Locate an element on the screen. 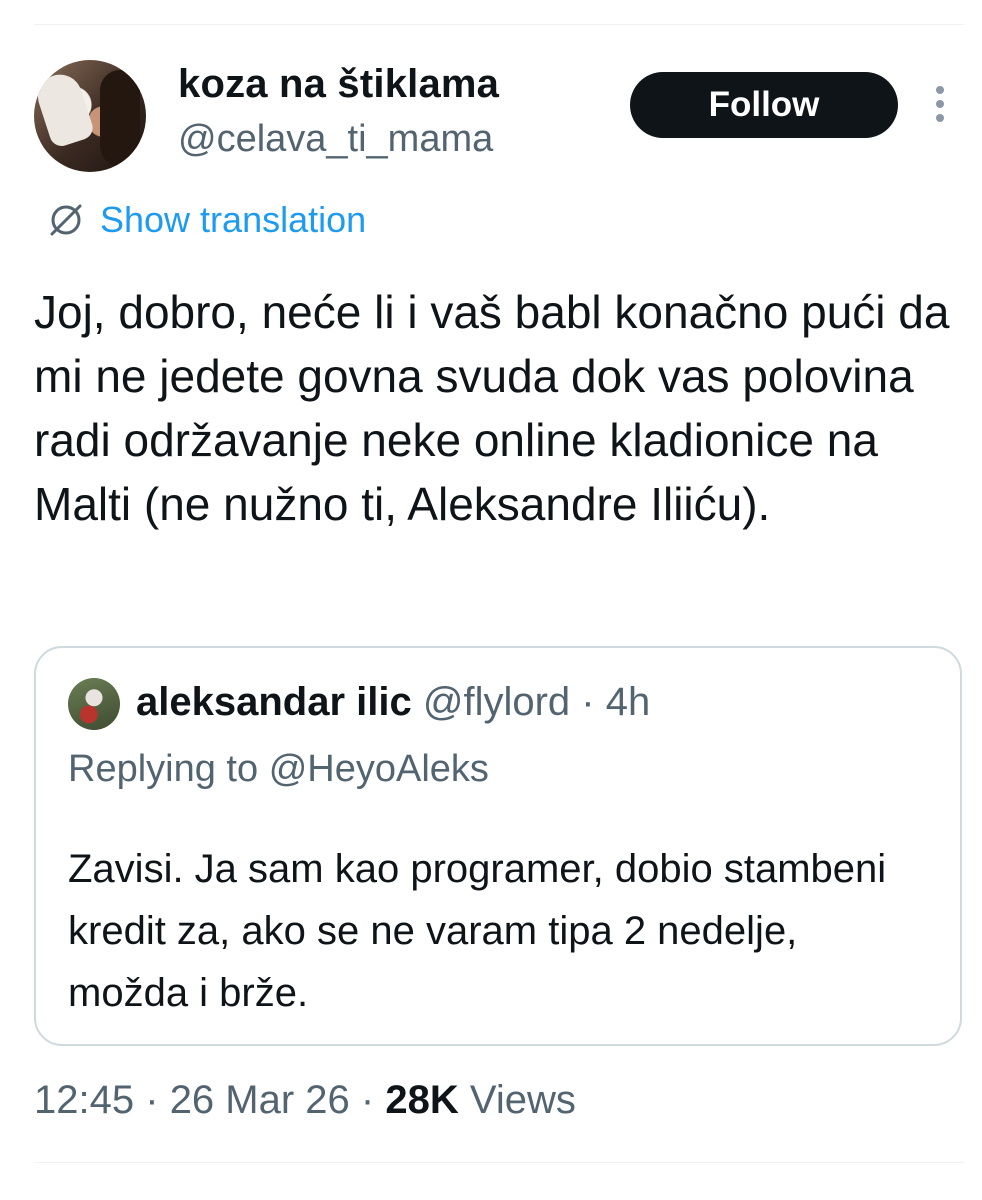  replying-mention: @HeyoAleks is located at coordinates (378, 769).